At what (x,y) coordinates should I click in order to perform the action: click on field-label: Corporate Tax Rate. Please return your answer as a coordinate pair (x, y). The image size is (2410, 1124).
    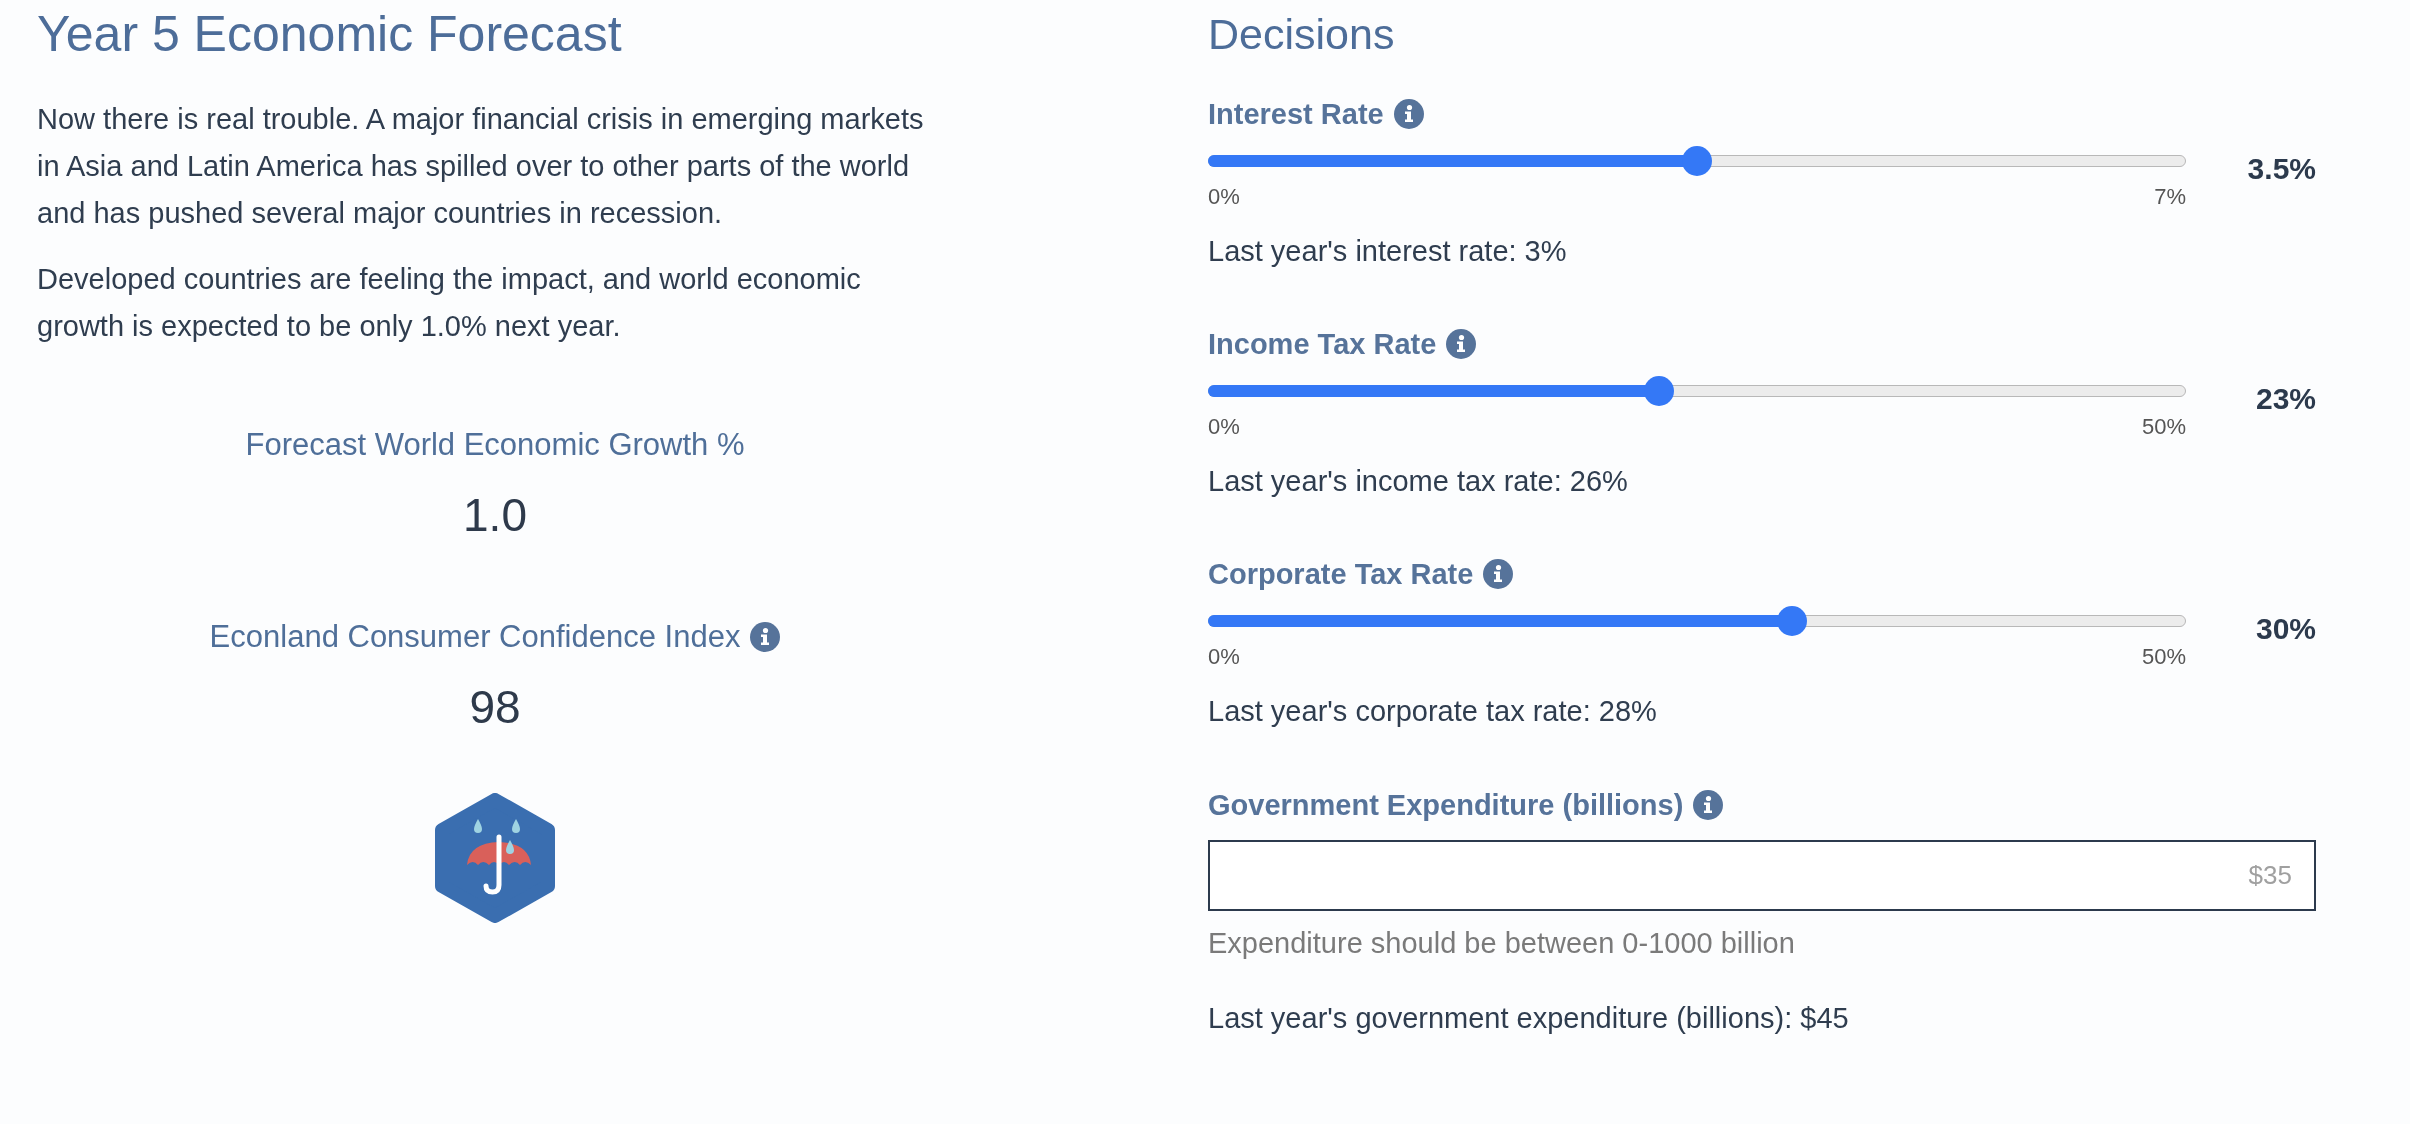
    Looking at the image, I should click on (1341, 574).